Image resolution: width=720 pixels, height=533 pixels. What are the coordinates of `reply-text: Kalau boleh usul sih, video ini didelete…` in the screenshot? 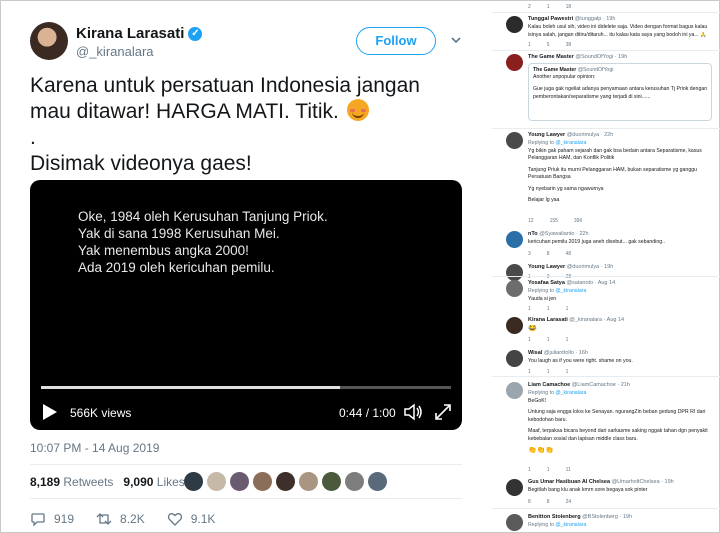 It's located at (618, 31).